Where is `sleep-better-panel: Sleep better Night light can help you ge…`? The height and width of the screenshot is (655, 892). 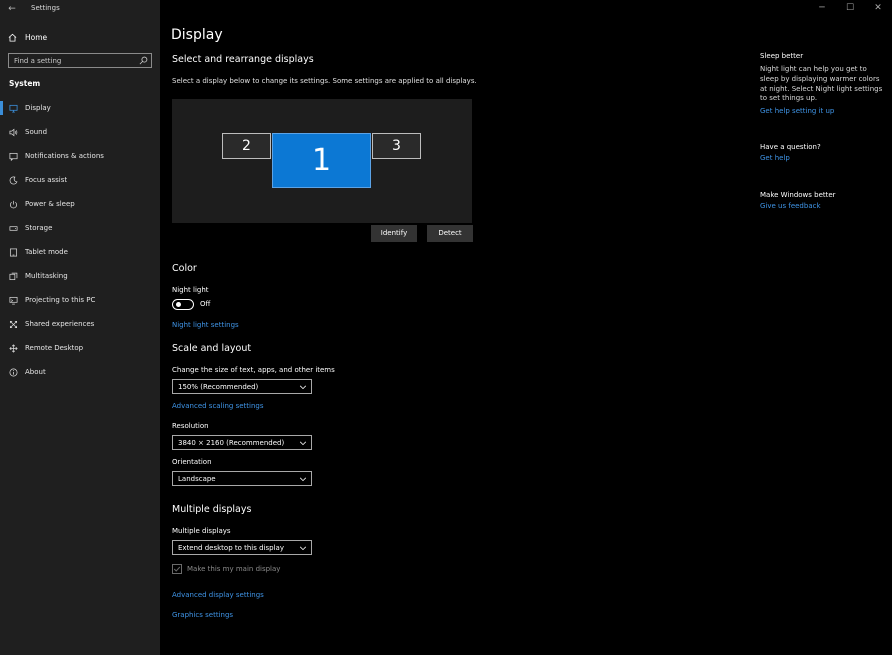 sleep-better-panel: Sleep better Night light can help you ge… is located at coordinates (823, 83).